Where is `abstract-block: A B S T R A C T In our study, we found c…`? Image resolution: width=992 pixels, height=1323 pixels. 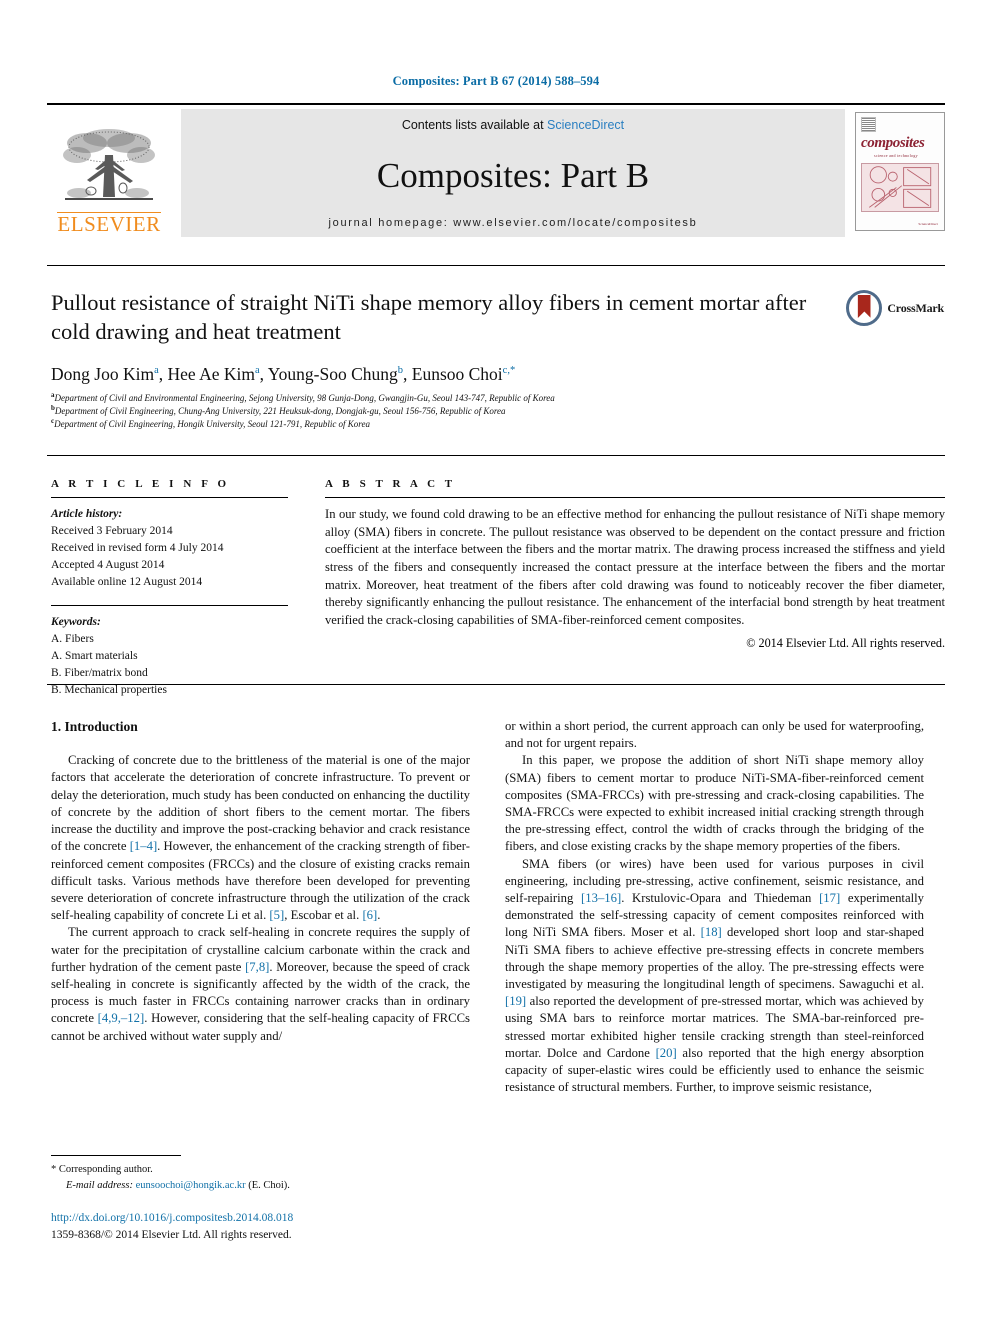
abstract-block: A B S T R A C T In our study, we found c… is located at coordinates (635, 564).